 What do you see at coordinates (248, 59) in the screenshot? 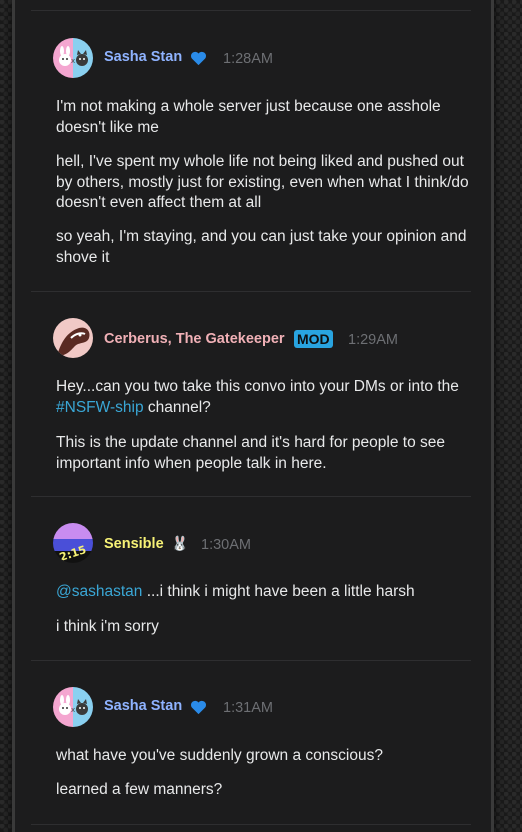
I see `timestamp: 1:28AM` at bounding box center [248, 59].